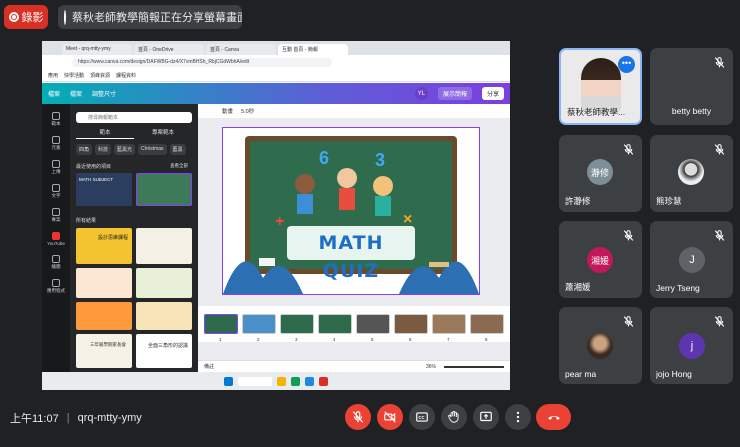 Image resolution: width=740 pixels, height=447 pixels. I want to click on bookmarks-bar: 應用 快學活動 頂峰資源 課程資料, so click(276, 75).